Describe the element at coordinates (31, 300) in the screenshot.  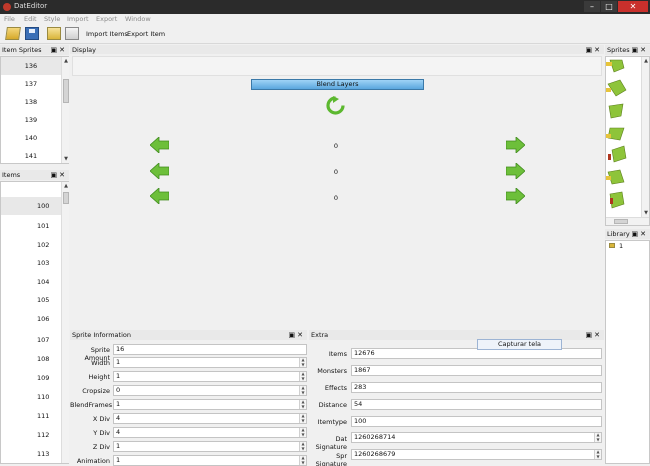
I see `list-item: 105` at that location.